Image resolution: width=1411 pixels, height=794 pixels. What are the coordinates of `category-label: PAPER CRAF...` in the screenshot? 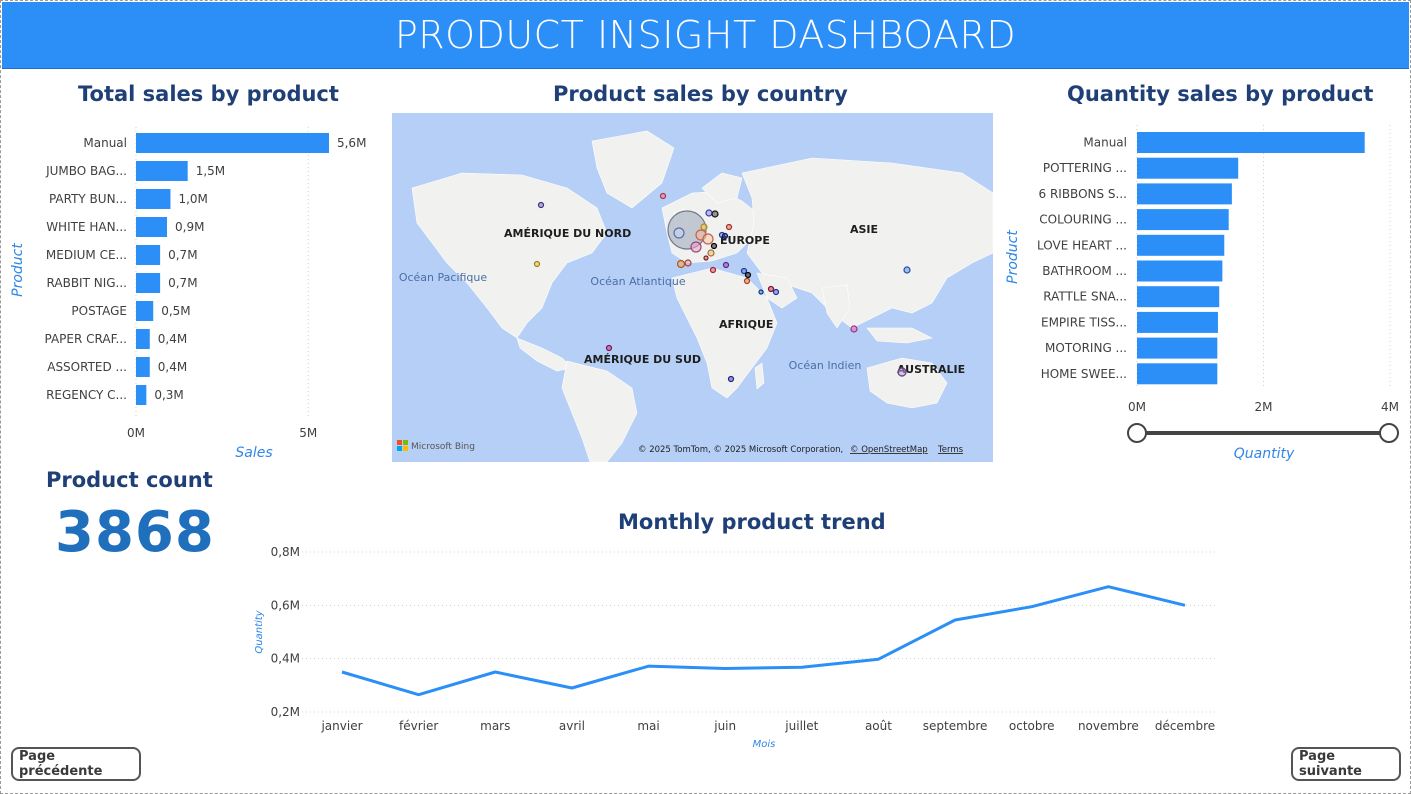 It's located at (85, 339).